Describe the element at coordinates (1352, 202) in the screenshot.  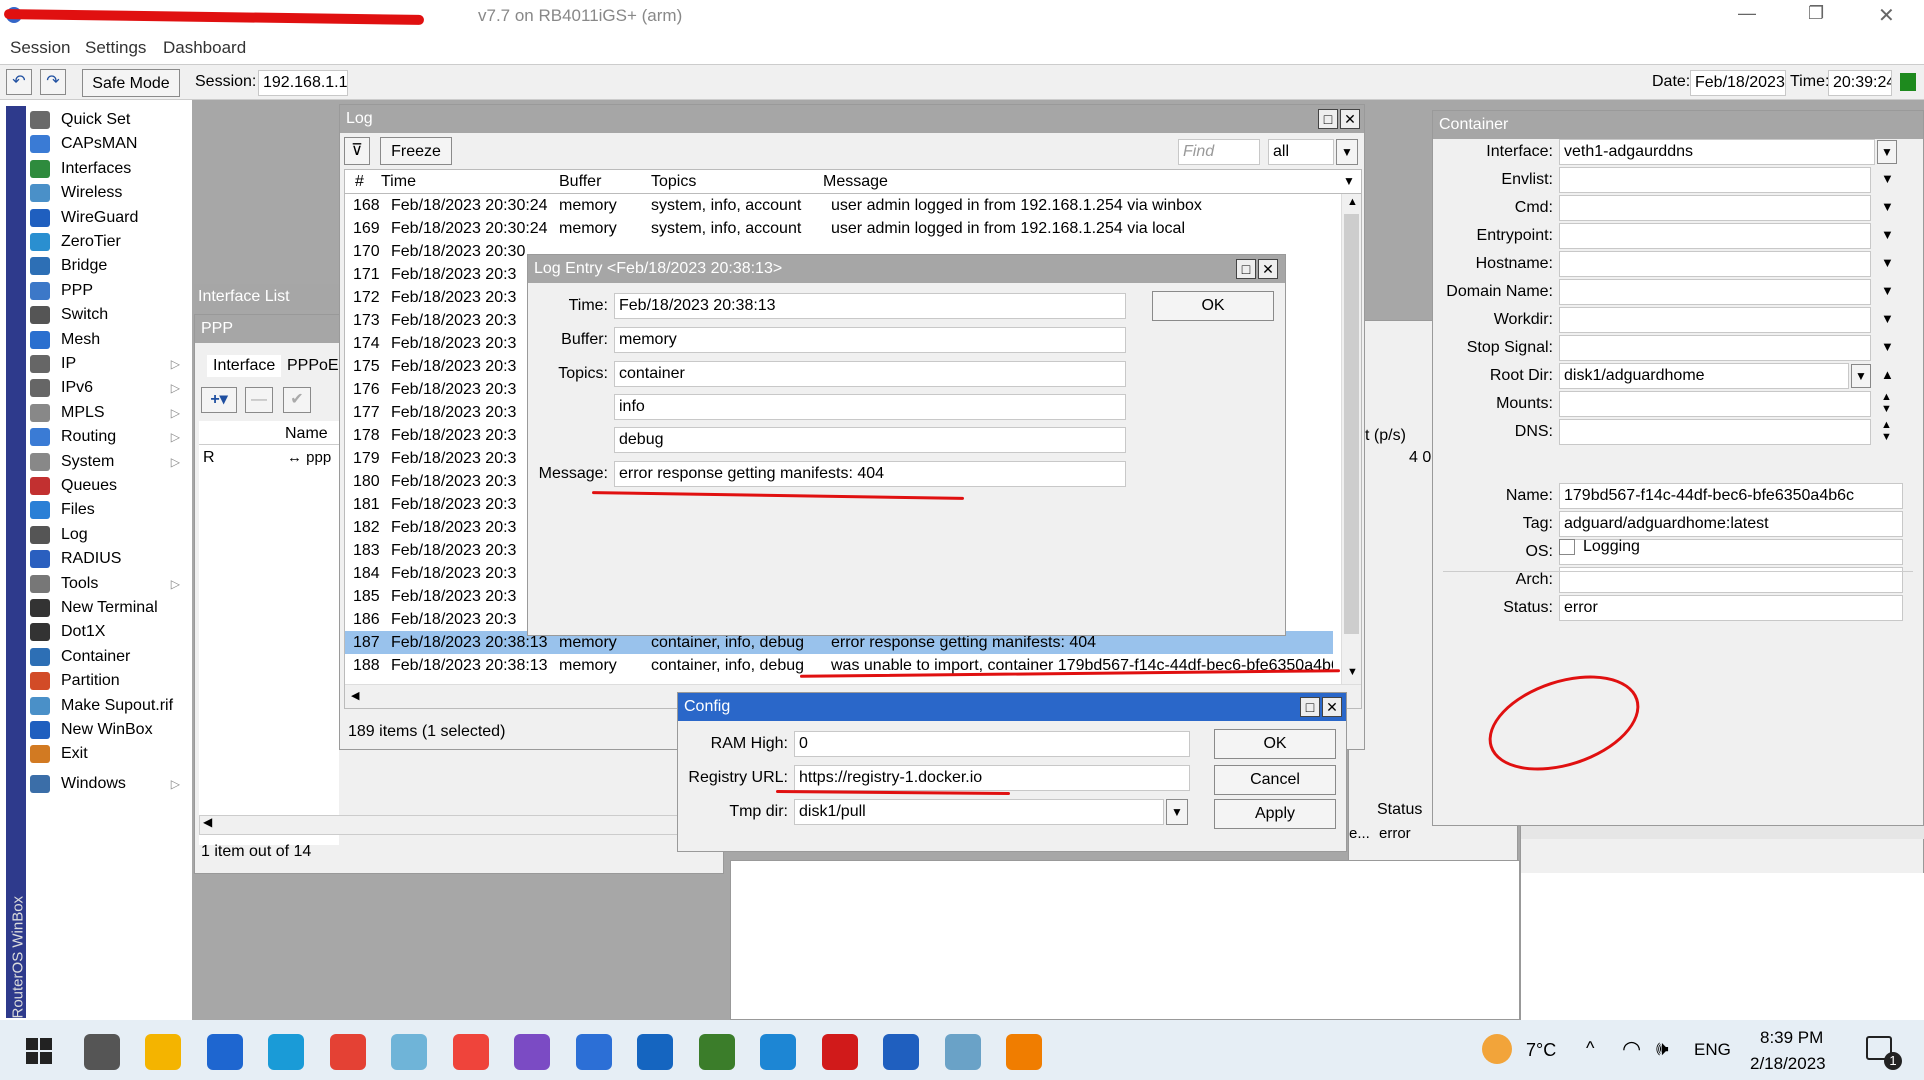
I see `scroll-up-arrow: ▲` at that location.